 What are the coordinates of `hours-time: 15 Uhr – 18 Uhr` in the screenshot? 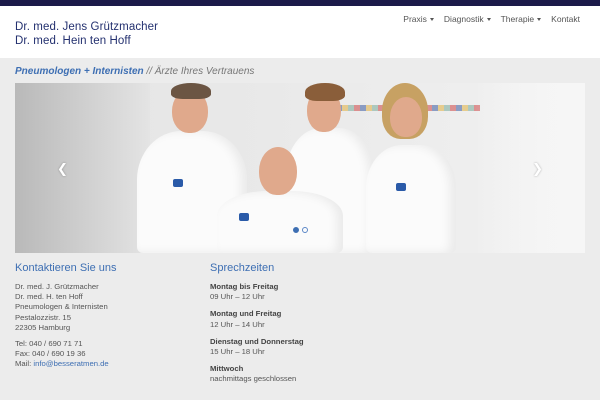 It's located at (237, 352).